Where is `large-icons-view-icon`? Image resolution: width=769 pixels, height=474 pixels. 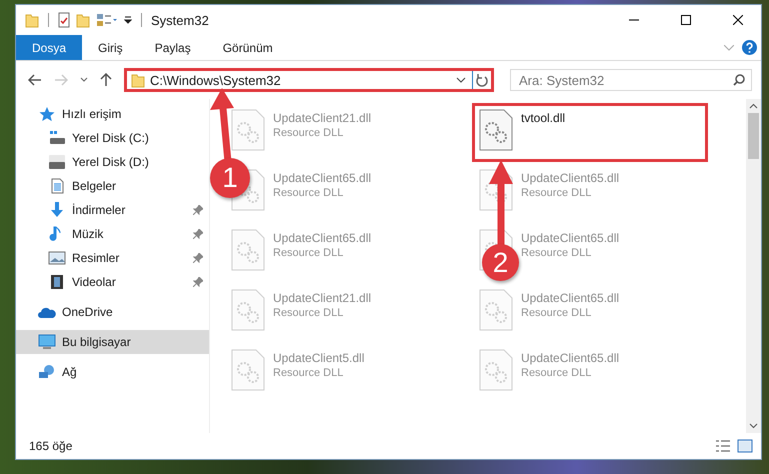
large-icons-view-icon is located at coordinates (745, 446).